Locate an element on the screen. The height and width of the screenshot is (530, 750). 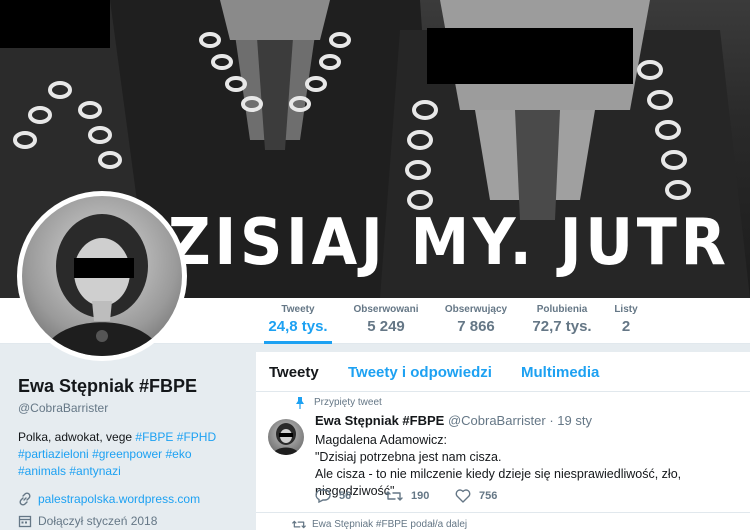
retweeted-label-row: Ewa Stępniak #FBPE podał/a dalej is located at coordinates (379, 524).